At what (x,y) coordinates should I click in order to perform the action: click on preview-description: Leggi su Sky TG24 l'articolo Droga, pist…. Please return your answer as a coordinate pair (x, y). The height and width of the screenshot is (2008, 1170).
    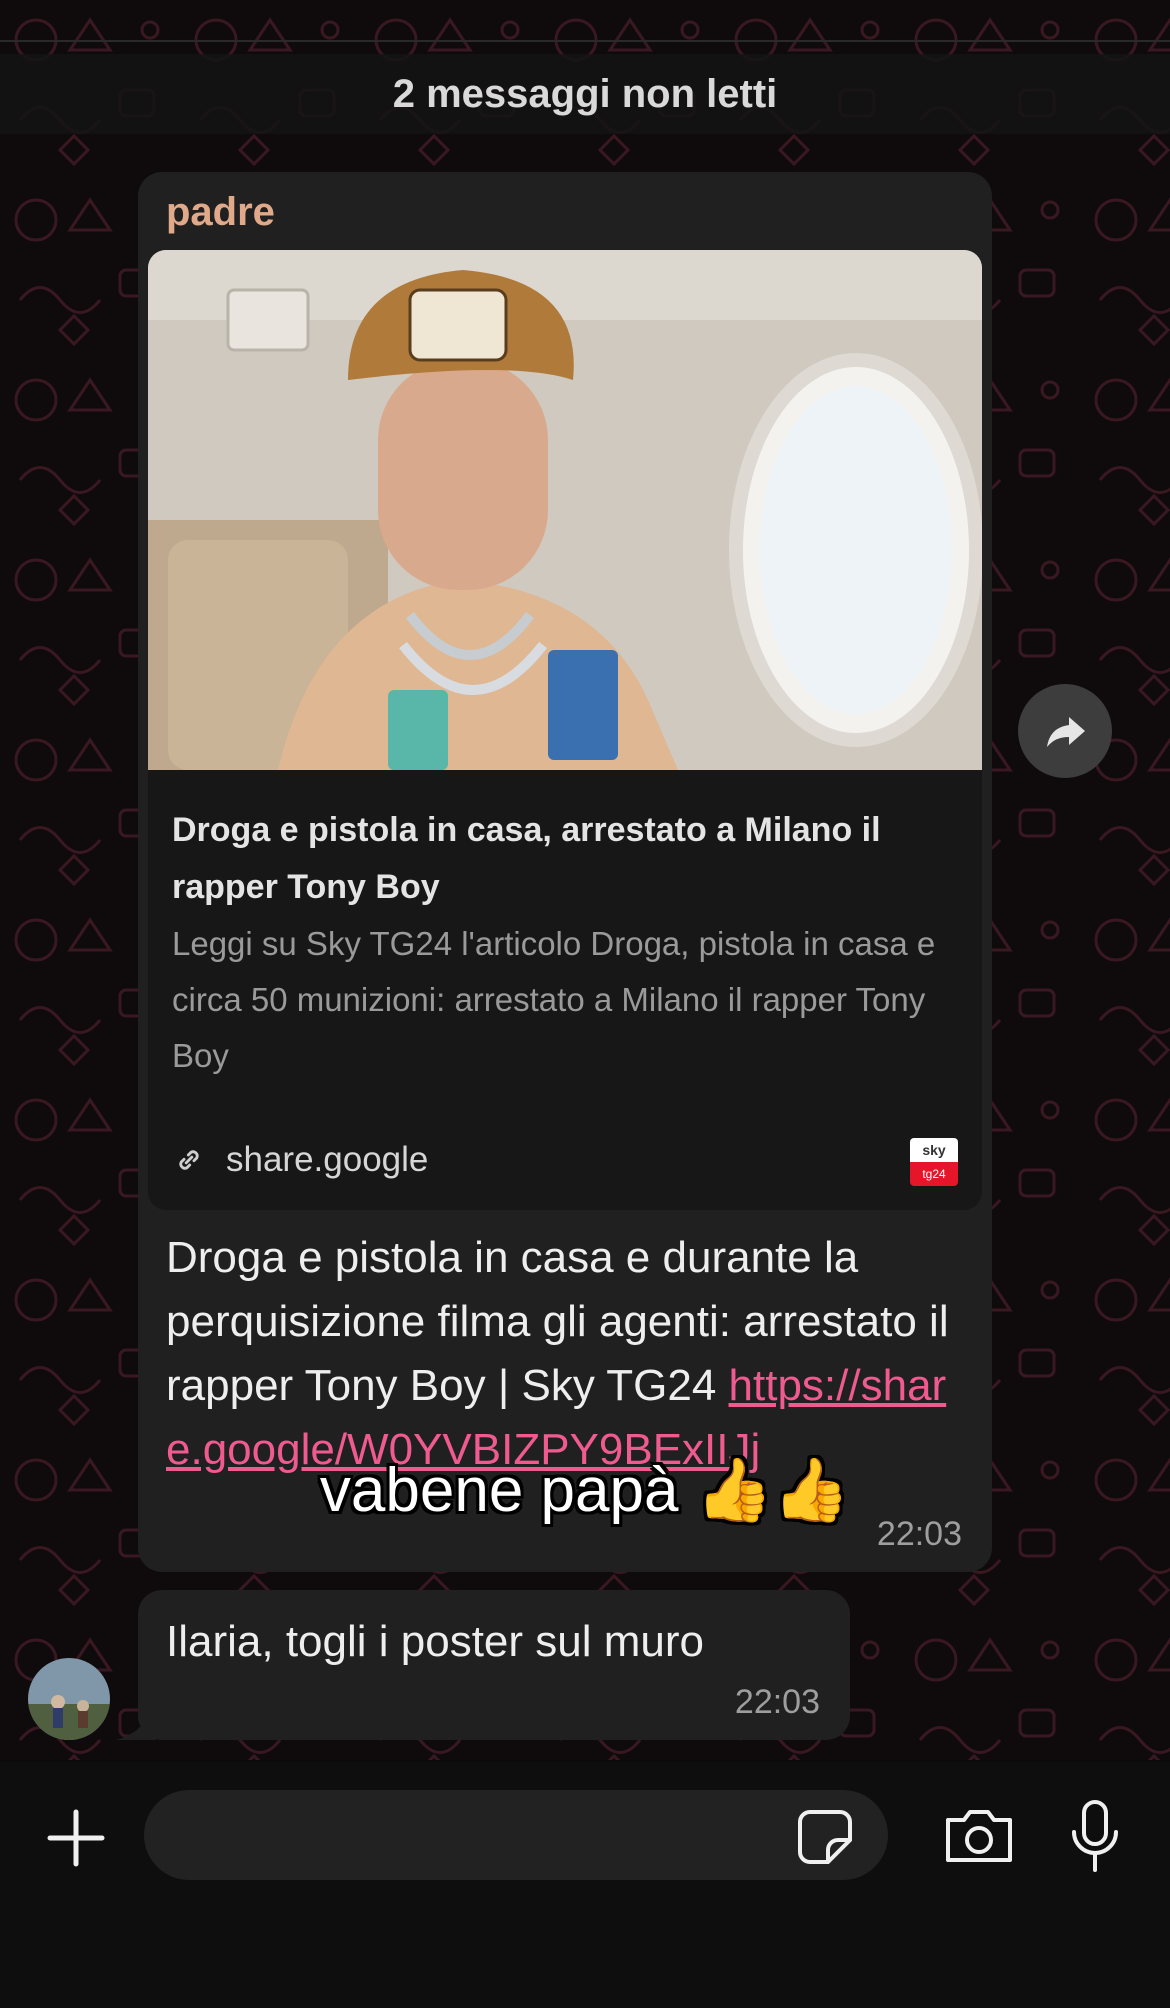
    Looking at the image, I should click on (554, 999).